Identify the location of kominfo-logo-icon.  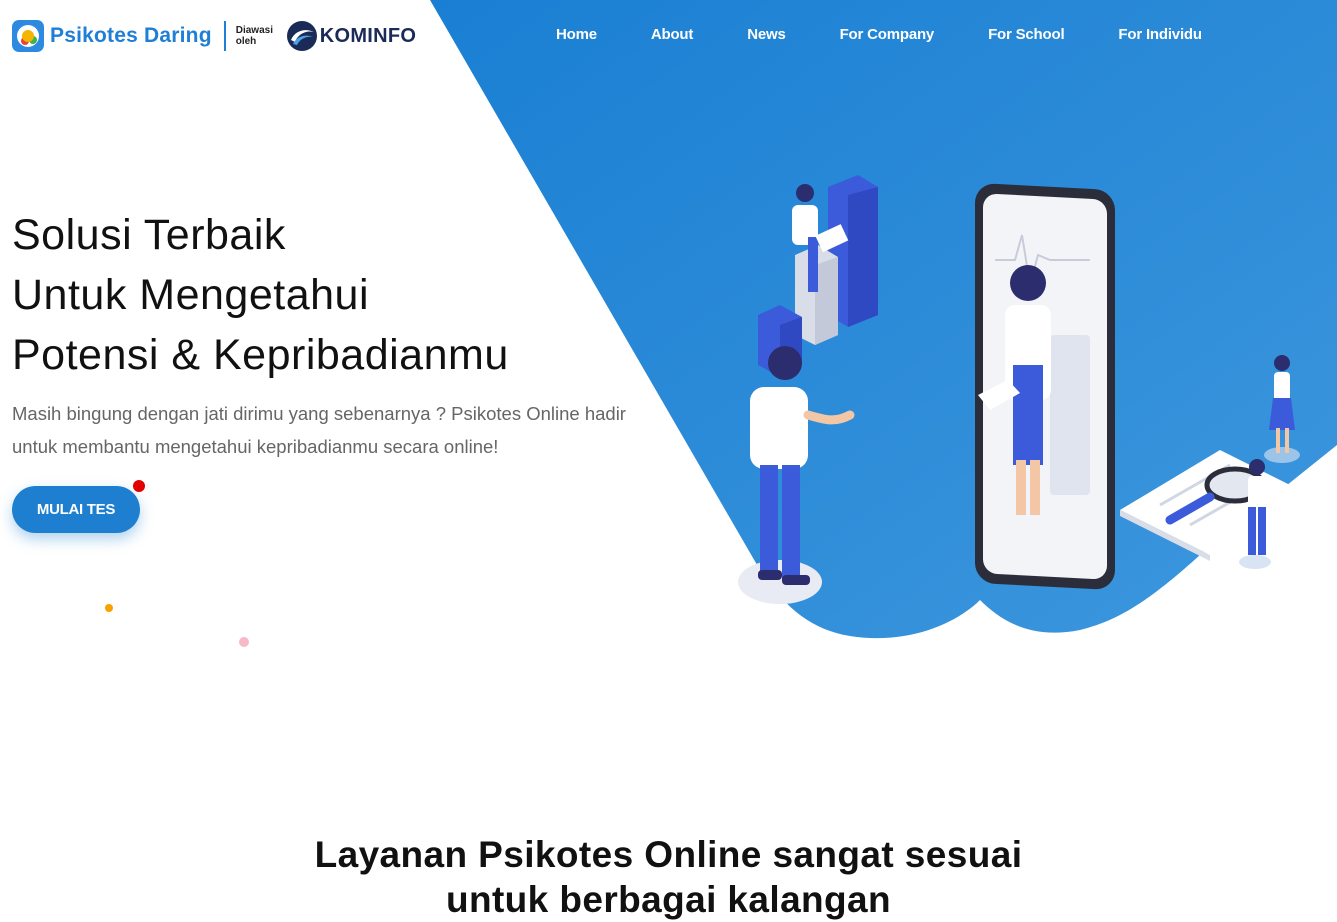
(301, 36).